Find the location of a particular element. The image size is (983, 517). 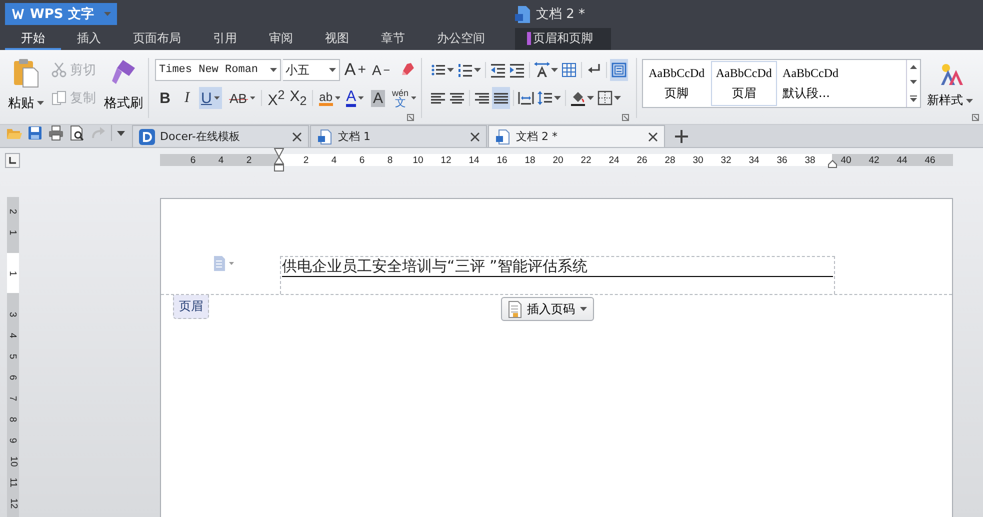

clipboard-icon is located at coordinates (26, 73).